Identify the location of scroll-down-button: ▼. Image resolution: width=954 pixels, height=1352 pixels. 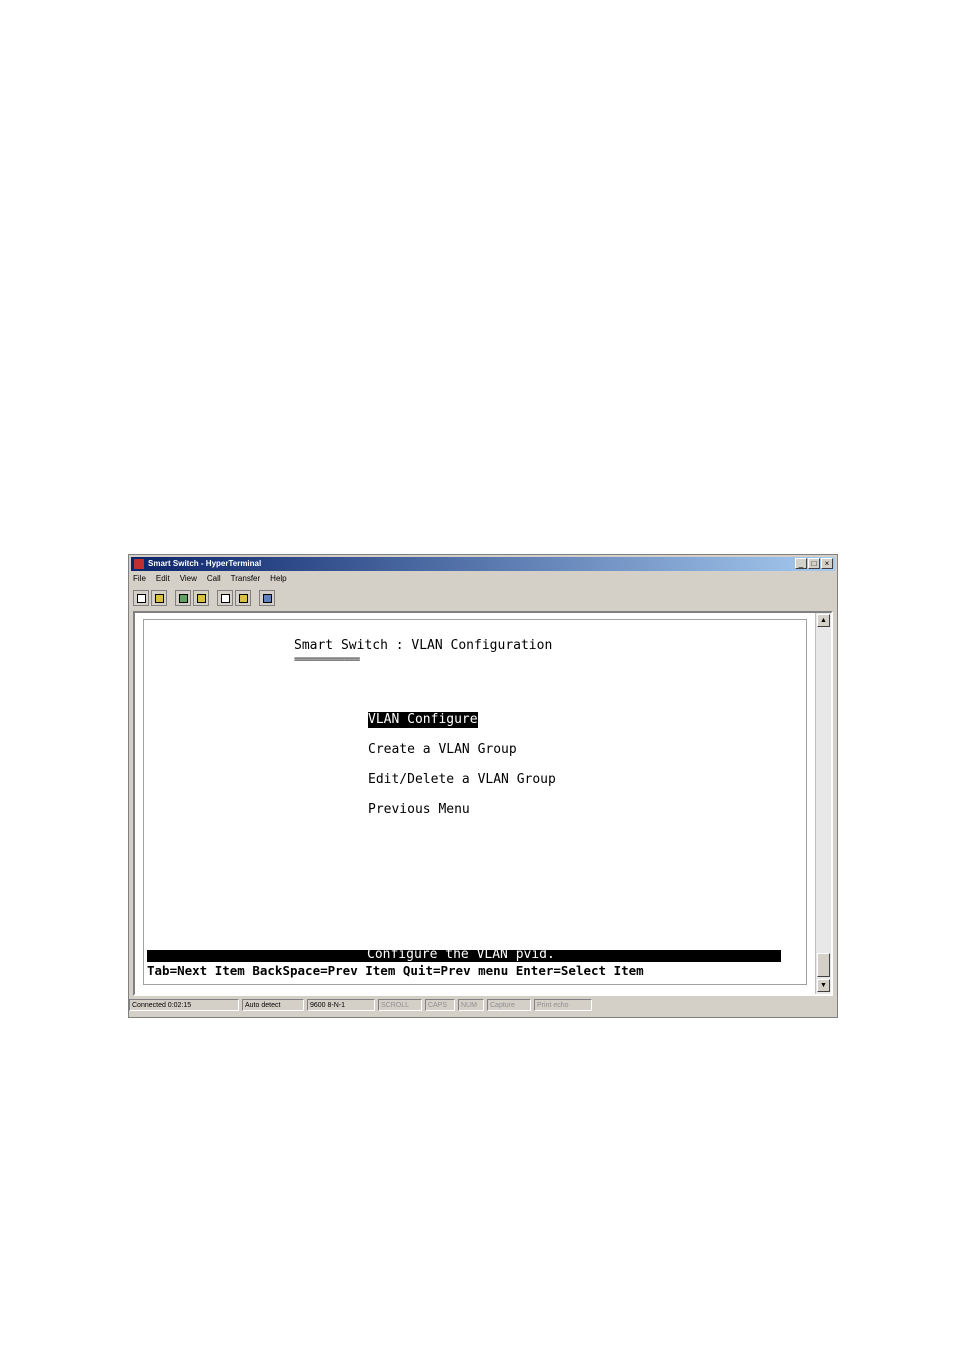
(823, 985).